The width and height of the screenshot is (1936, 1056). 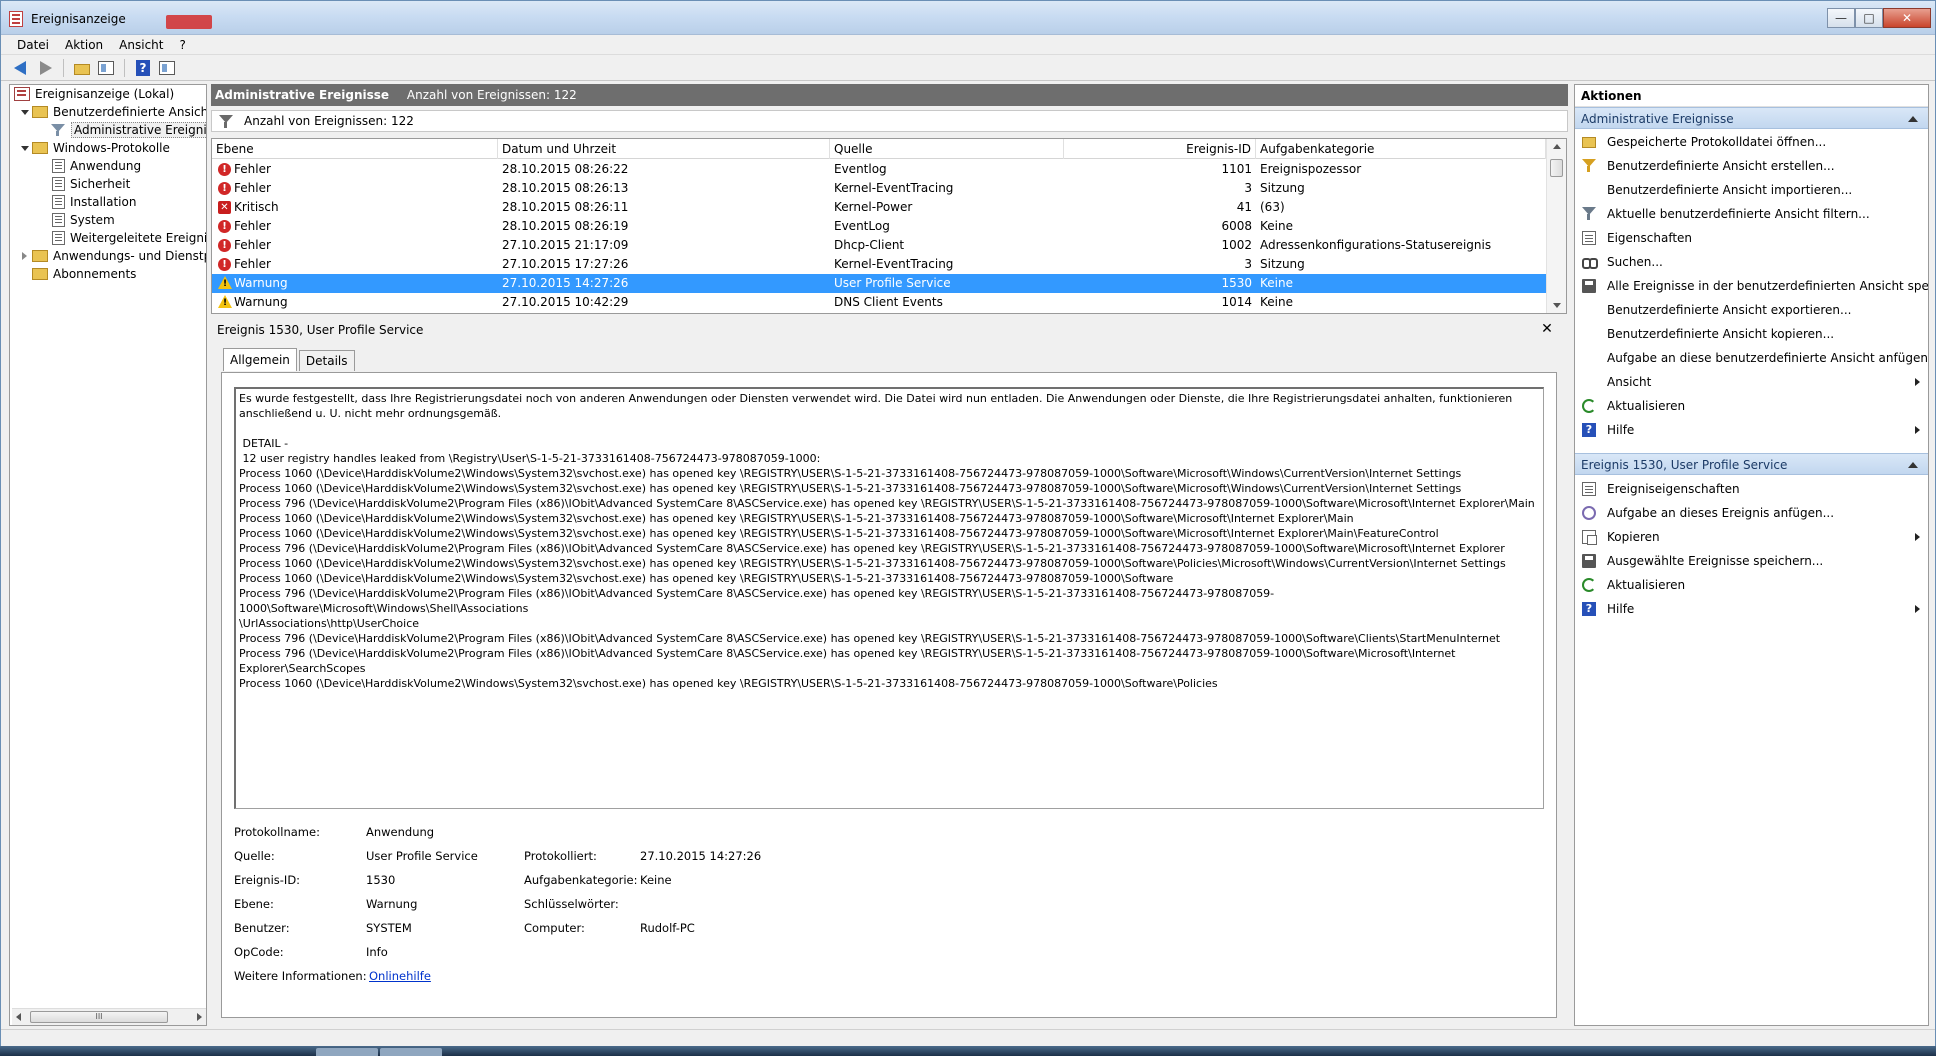 What do you see at coordinates (1751, 118) in the screenshot?
I see `actions-section-admin-events: Administrative Ereignisse` at bounding box center [1751, 118].